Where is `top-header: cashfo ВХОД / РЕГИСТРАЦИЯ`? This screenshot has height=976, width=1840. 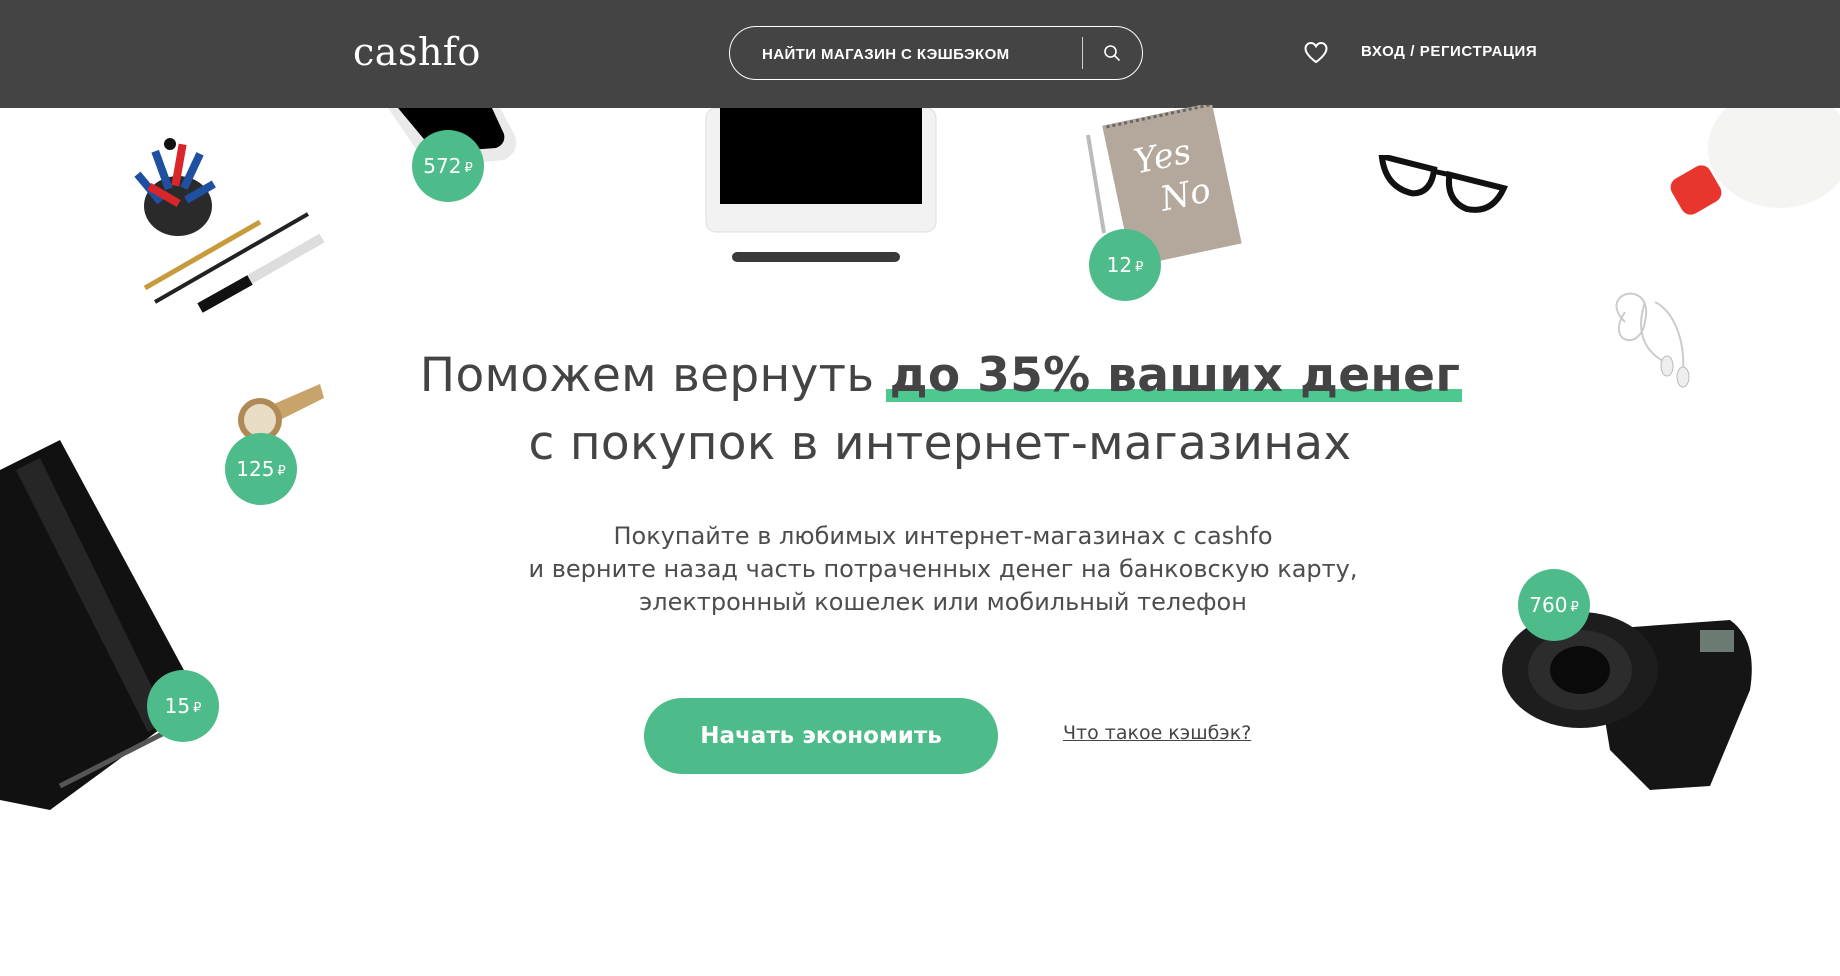
top-header: cashfo ВХОД / РЕГИСТРАЦИЯ is located at coordinates (920, 54).